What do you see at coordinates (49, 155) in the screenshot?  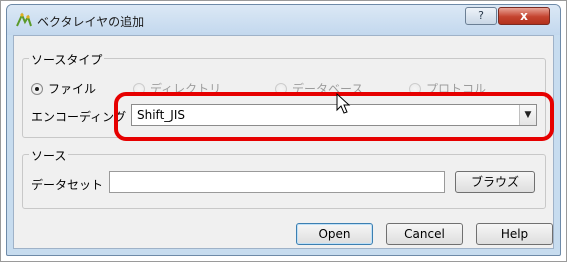 I see `source-group-title: ソース` at bounding box center [49, 155].